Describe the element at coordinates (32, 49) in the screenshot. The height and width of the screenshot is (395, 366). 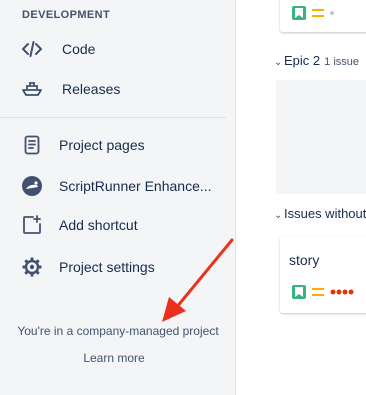
I see `code-icon` at that location.